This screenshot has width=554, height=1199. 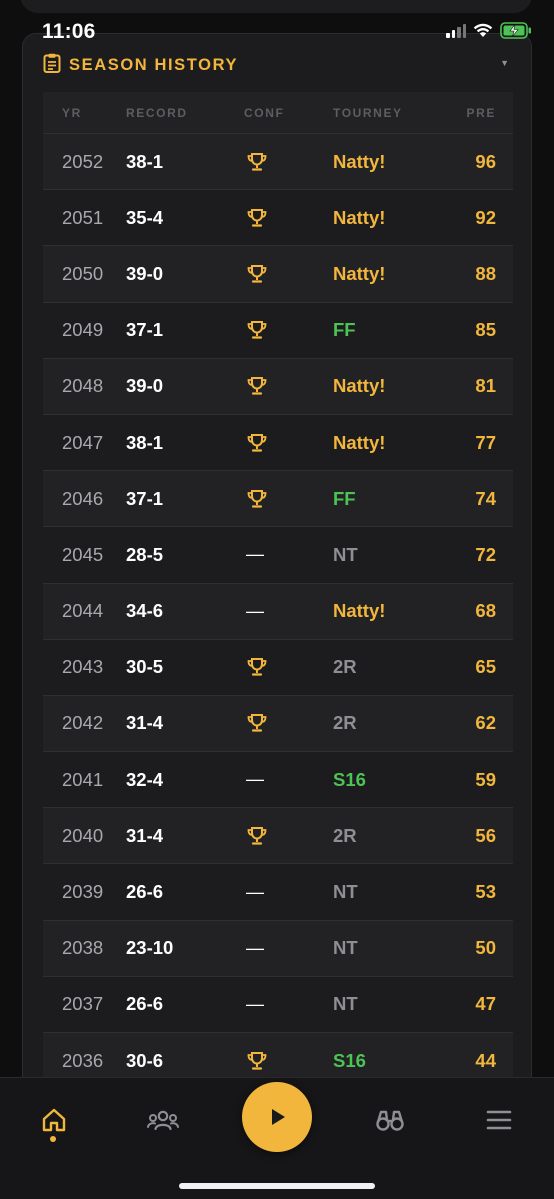 I want to click on table-row: 2044 34-6 — Natty! 68, so click(x=278, y=611).